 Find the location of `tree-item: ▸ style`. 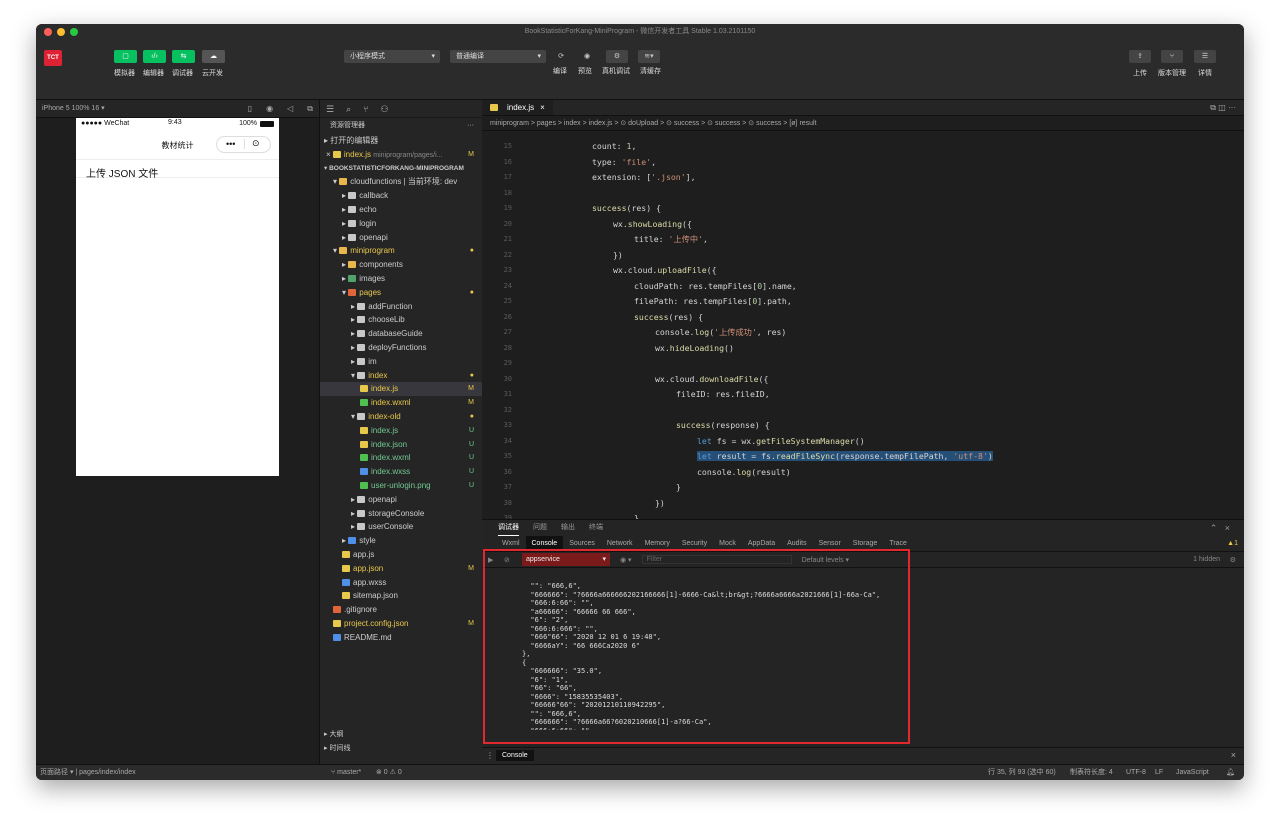

tree-item: ▸ style is located at coordinates (401, 541).